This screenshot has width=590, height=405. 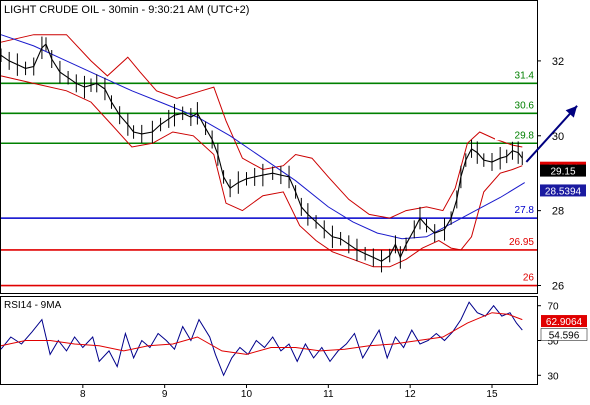 I want to click on level-label-3: 27.8, so click(x=525, y=210).